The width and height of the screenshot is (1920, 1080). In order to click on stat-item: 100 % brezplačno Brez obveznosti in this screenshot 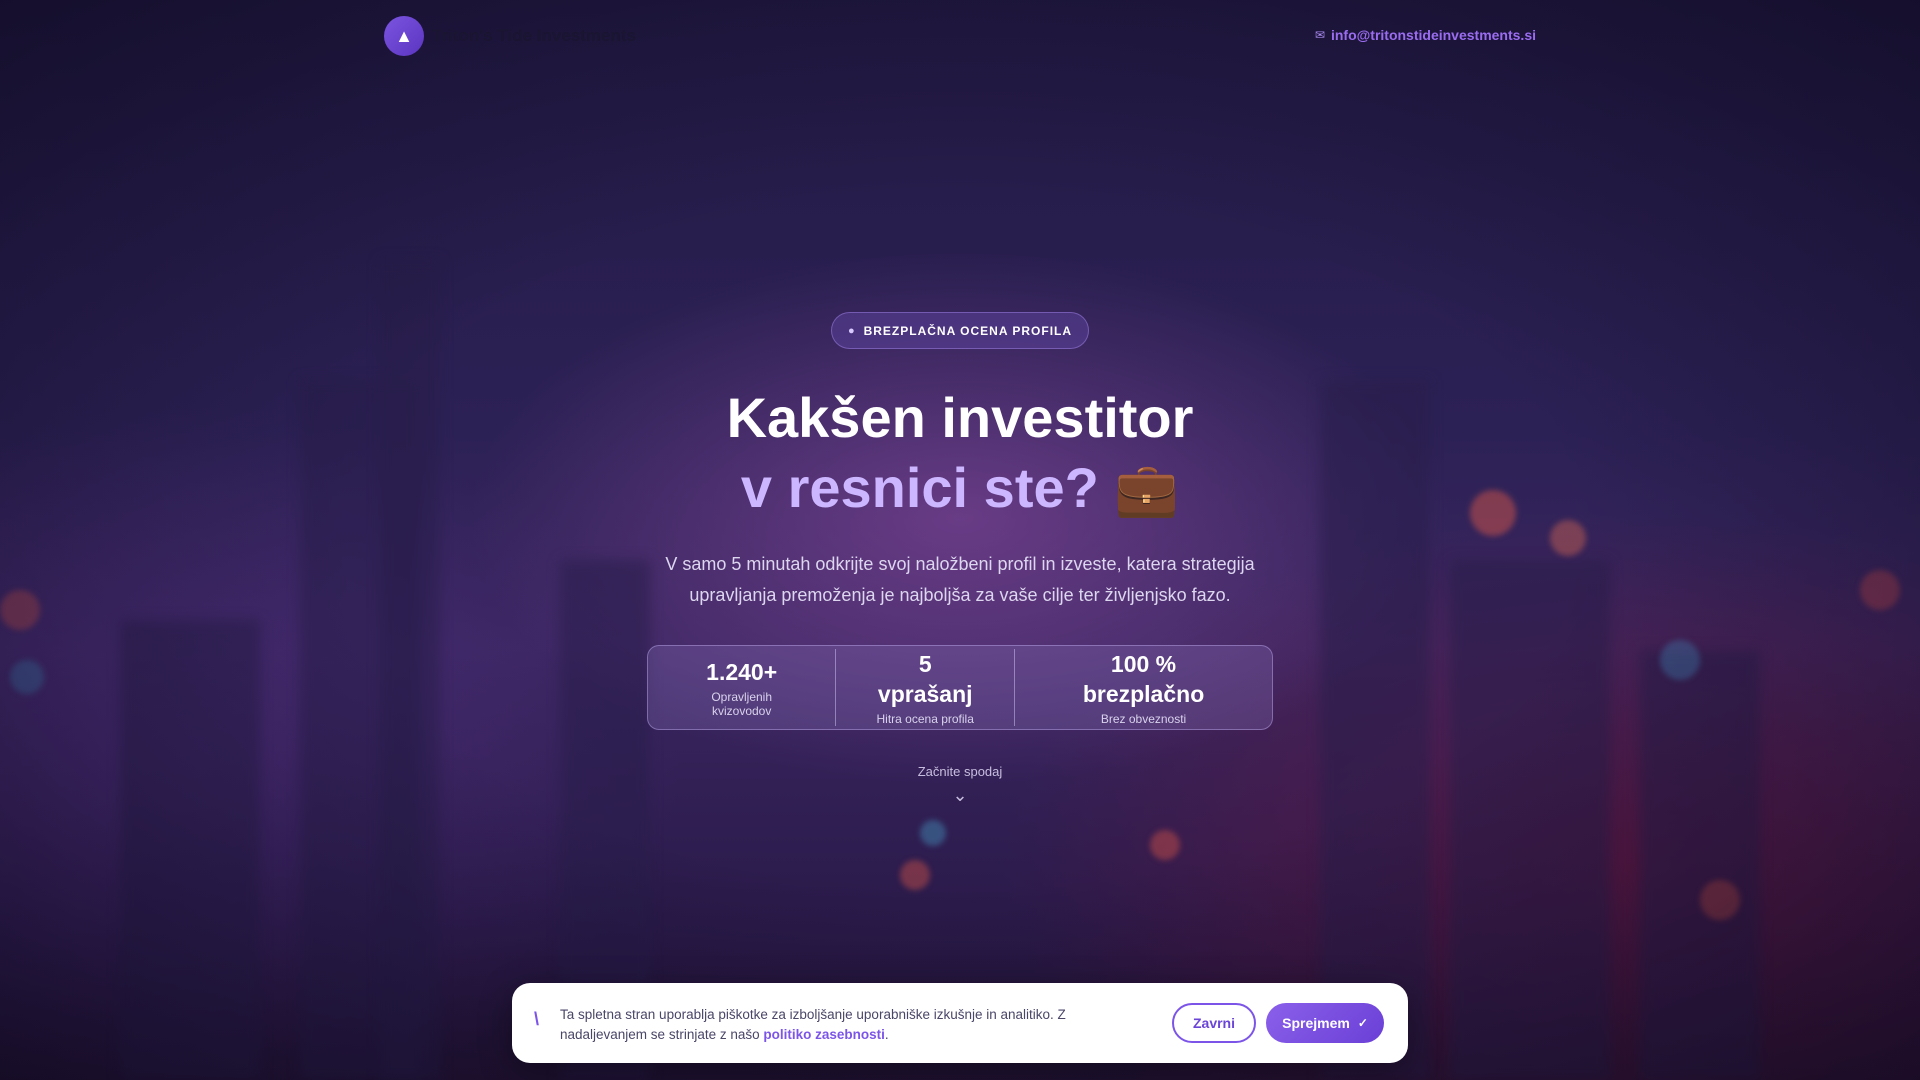, I will do `click(1143, 687)`.